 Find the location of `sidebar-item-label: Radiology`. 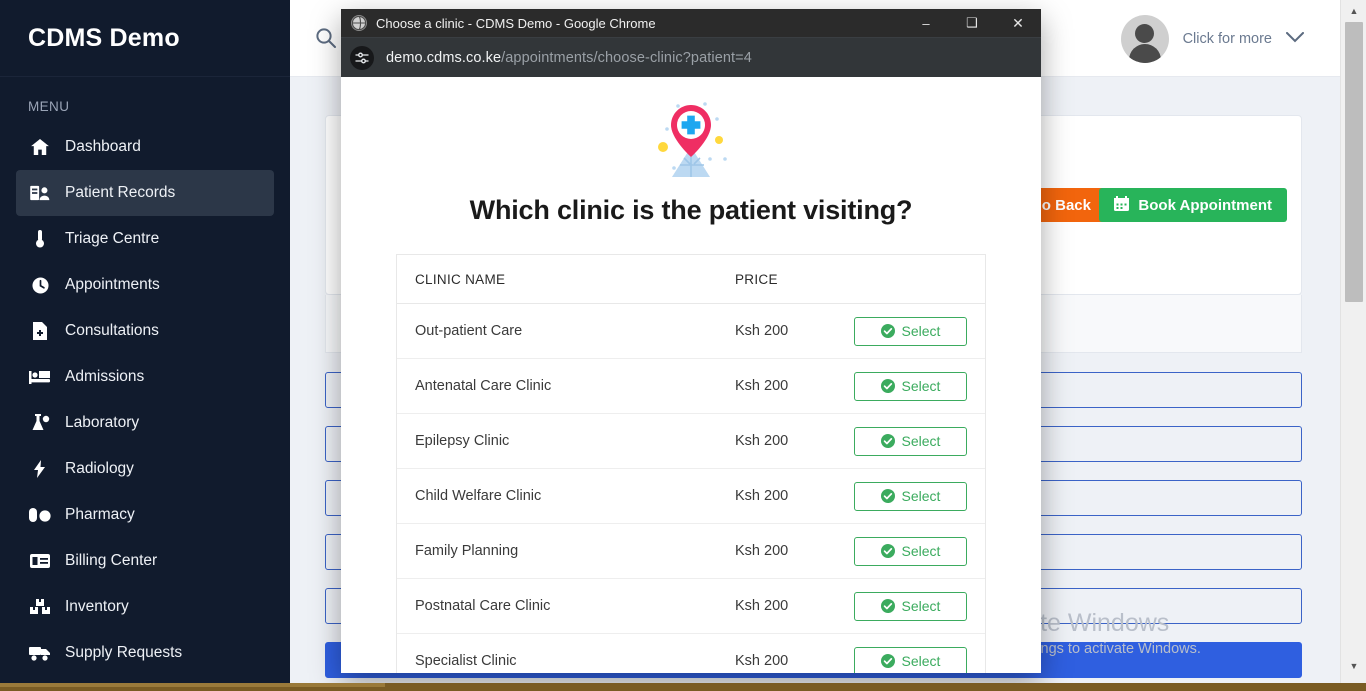

sidebar-item-label: Radiology is located at coordinates (99, 468).